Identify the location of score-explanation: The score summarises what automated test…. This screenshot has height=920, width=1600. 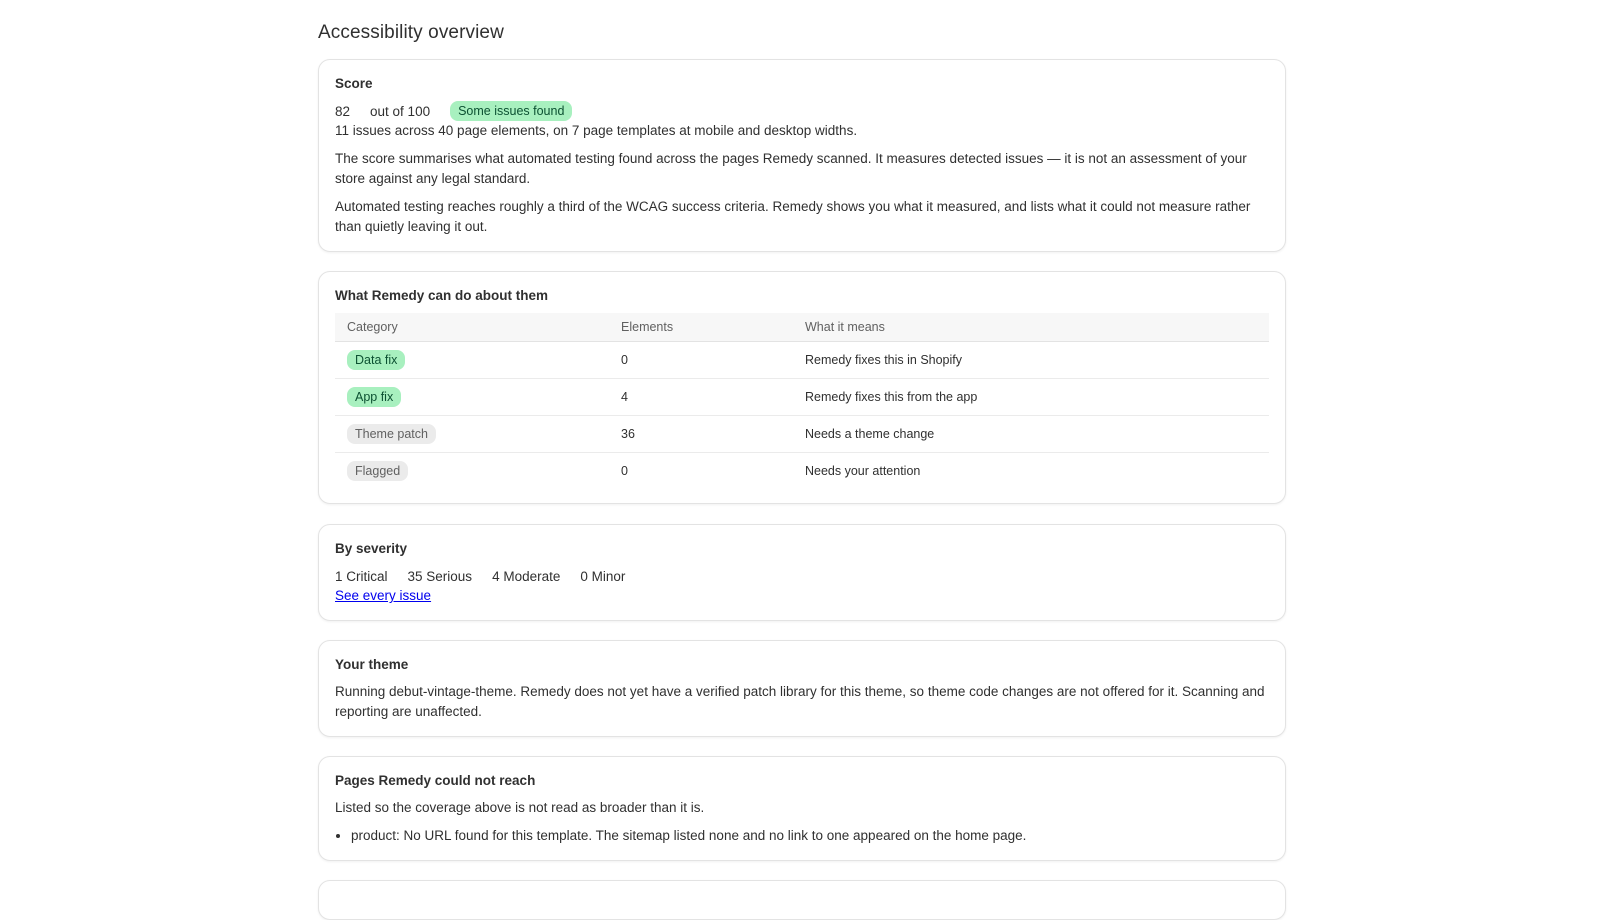
(791, 168).